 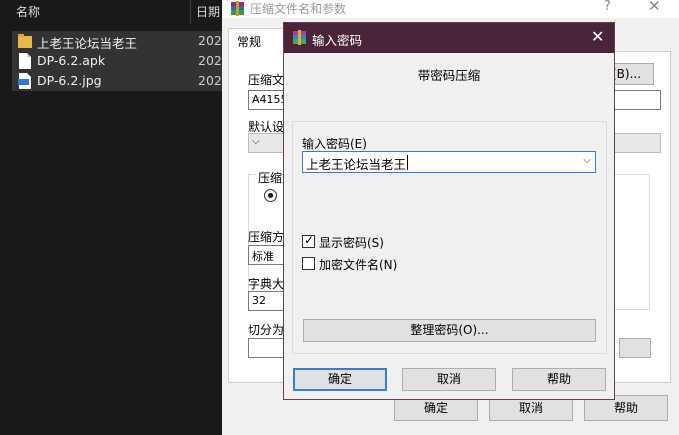 I want to click on file-row-apk: DP-6.2.apk 2026, so click(x=121, y=61).